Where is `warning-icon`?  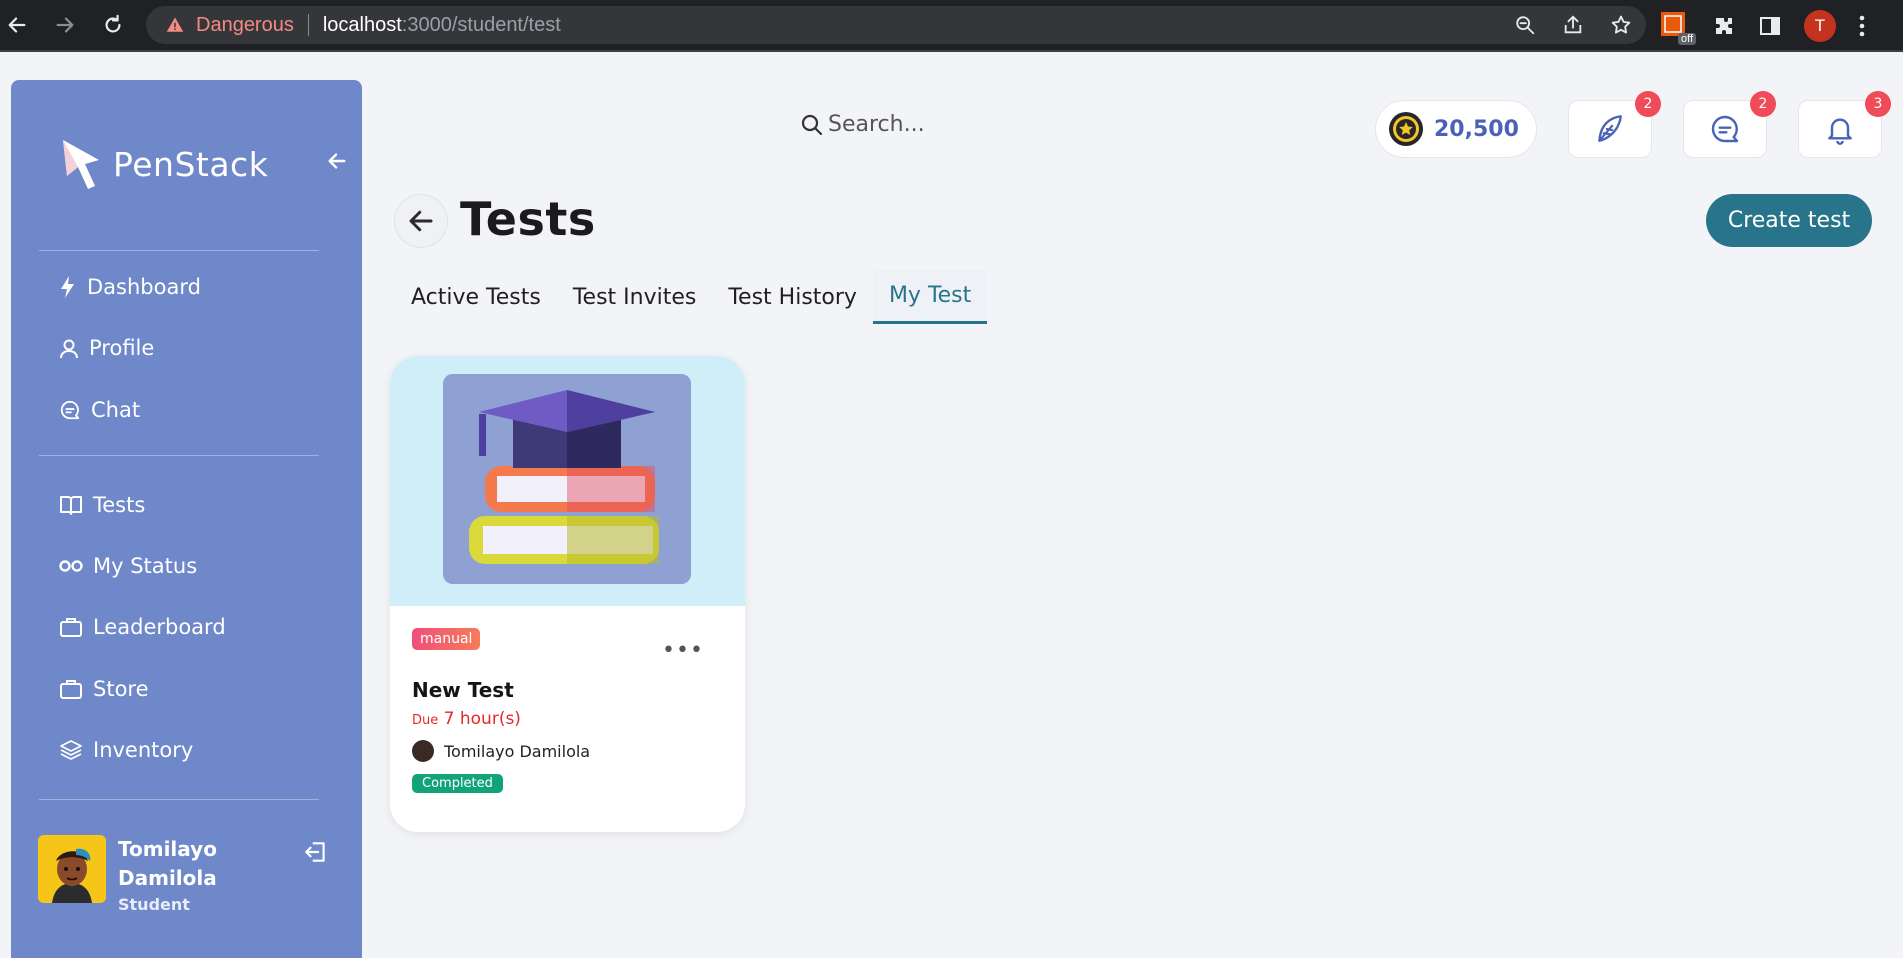 warning-icon is located at coordinates (175, 24).